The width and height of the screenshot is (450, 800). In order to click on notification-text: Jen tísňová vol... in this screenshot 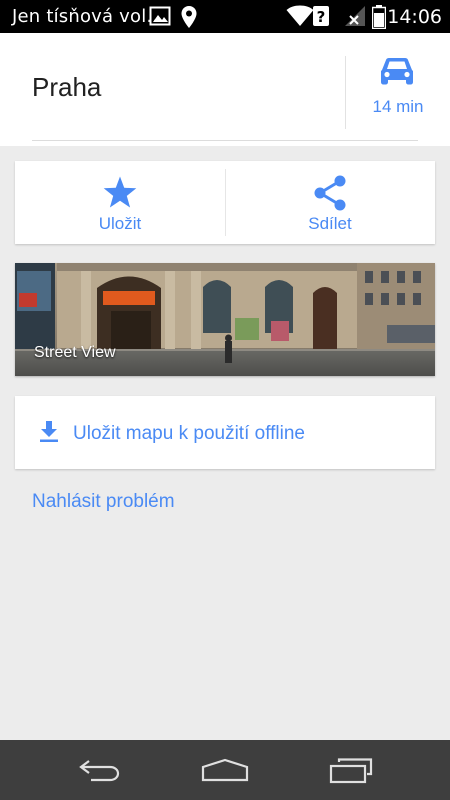, I will do `click(88, 16)`.